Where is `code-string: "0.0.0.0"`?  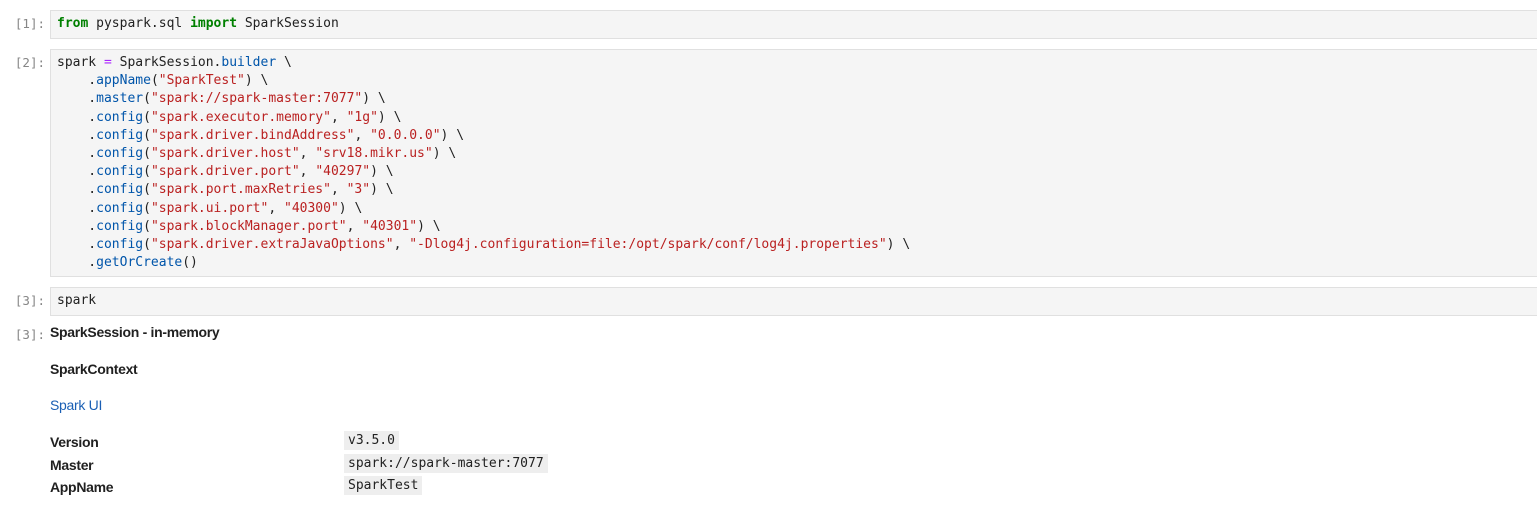
code-string: "0.0.0.0" is located at coordinates (405, 135).